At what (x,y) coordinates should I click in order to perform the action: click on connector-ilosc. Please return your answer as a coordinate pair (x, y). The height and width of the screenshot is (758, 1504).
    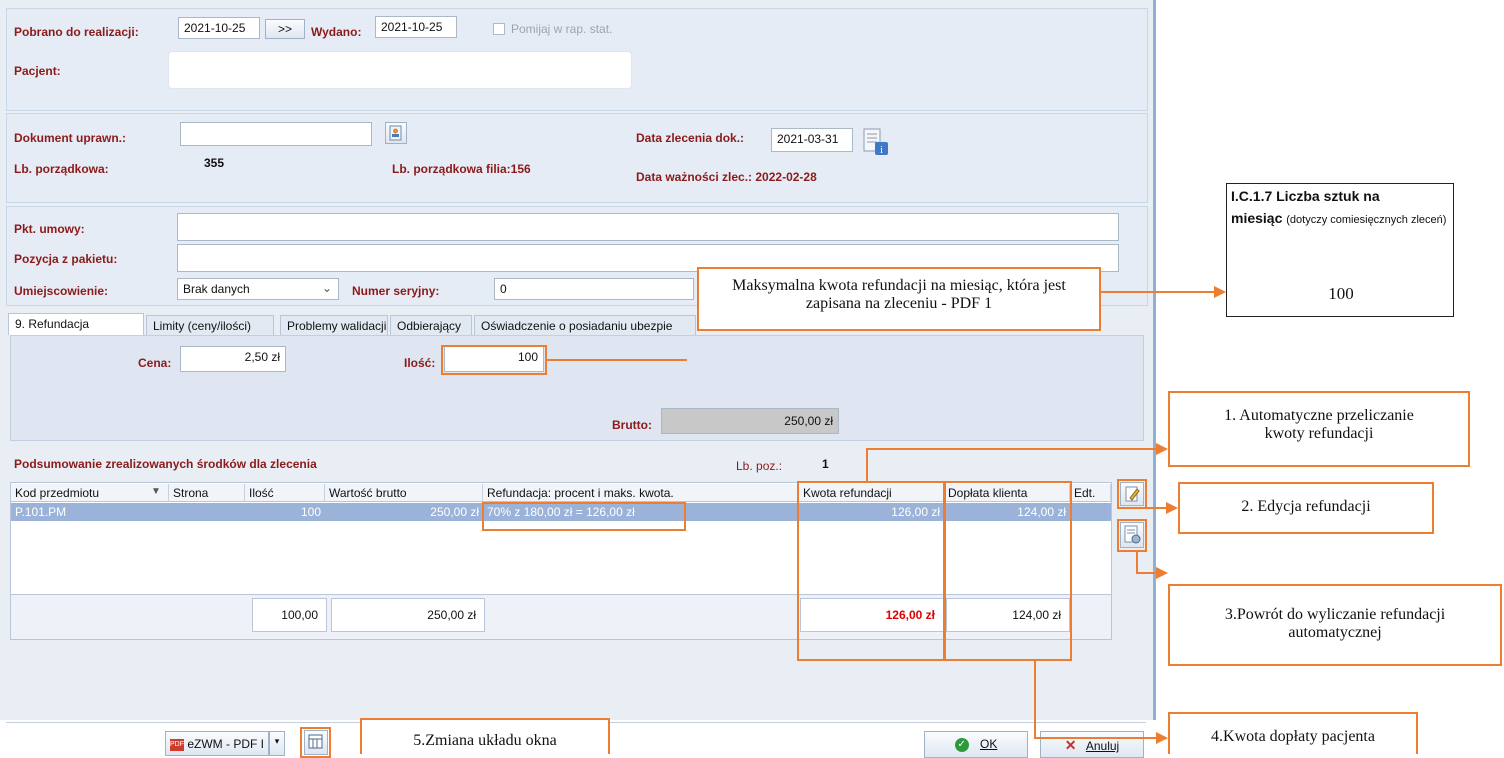
    Looking at the image, I should click on (617, 360).